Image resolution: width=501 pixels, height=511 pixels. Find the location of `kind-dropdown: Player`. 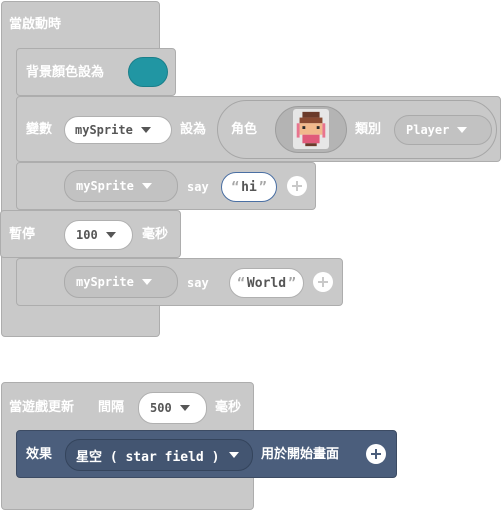

kind-dropdown: Player is located at coordinates (443, 130).